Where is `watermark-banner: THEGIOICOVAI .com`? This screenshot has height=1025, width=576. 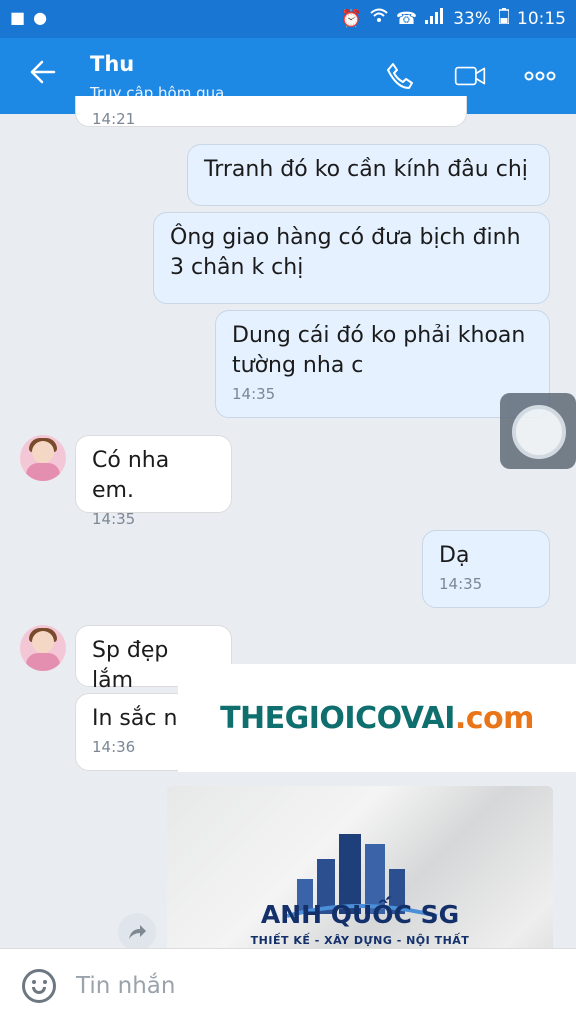 watermark-banner: THEGIOICOVAI .com is located at coordinates (377, 718).